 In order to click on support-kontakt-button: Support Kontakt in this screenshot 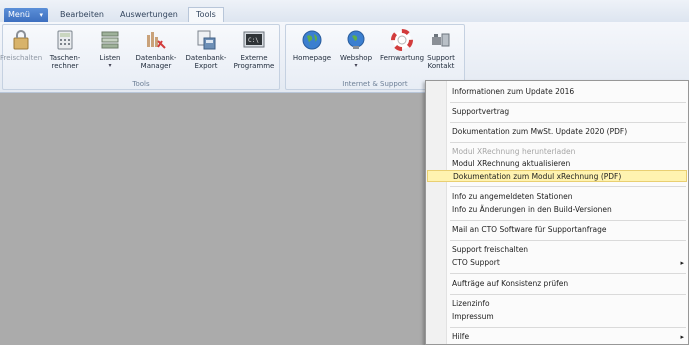, I will do `click(441, 49)`.